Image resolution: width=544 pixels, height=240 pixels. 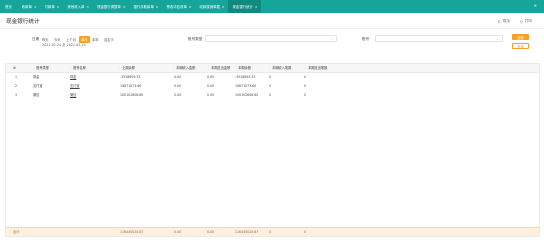 I want to click on date-label: 日期, so click(x=36, y=39).